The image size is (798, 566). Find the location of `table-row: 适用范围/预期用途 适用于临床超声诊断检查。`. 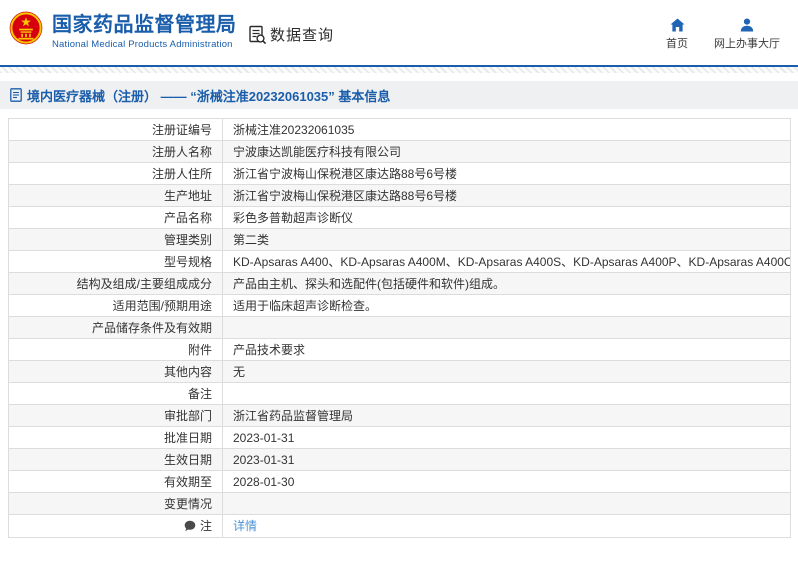

table-row: 适用范围/预期用途 适用于临床超声诊断检查。 is located at coordinates (399, 305).